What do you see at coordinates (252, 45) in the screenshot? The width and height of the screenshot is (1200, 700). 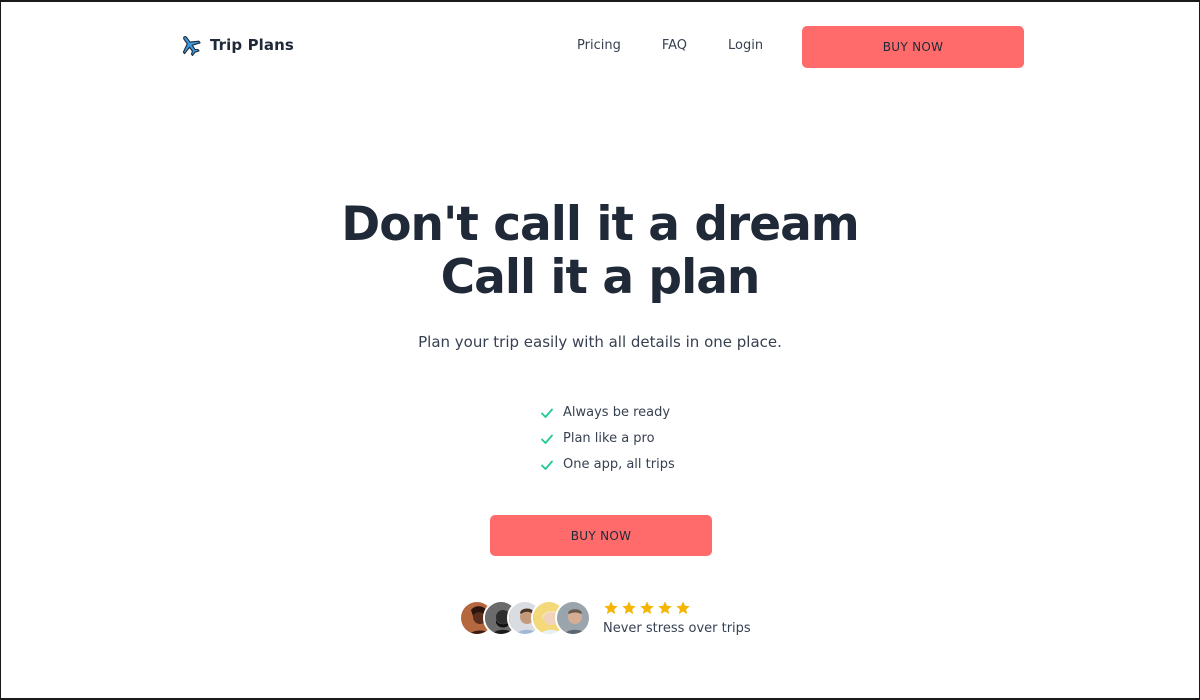 I see `brand-name: Trip Plans` at bounding box center [252, 45].